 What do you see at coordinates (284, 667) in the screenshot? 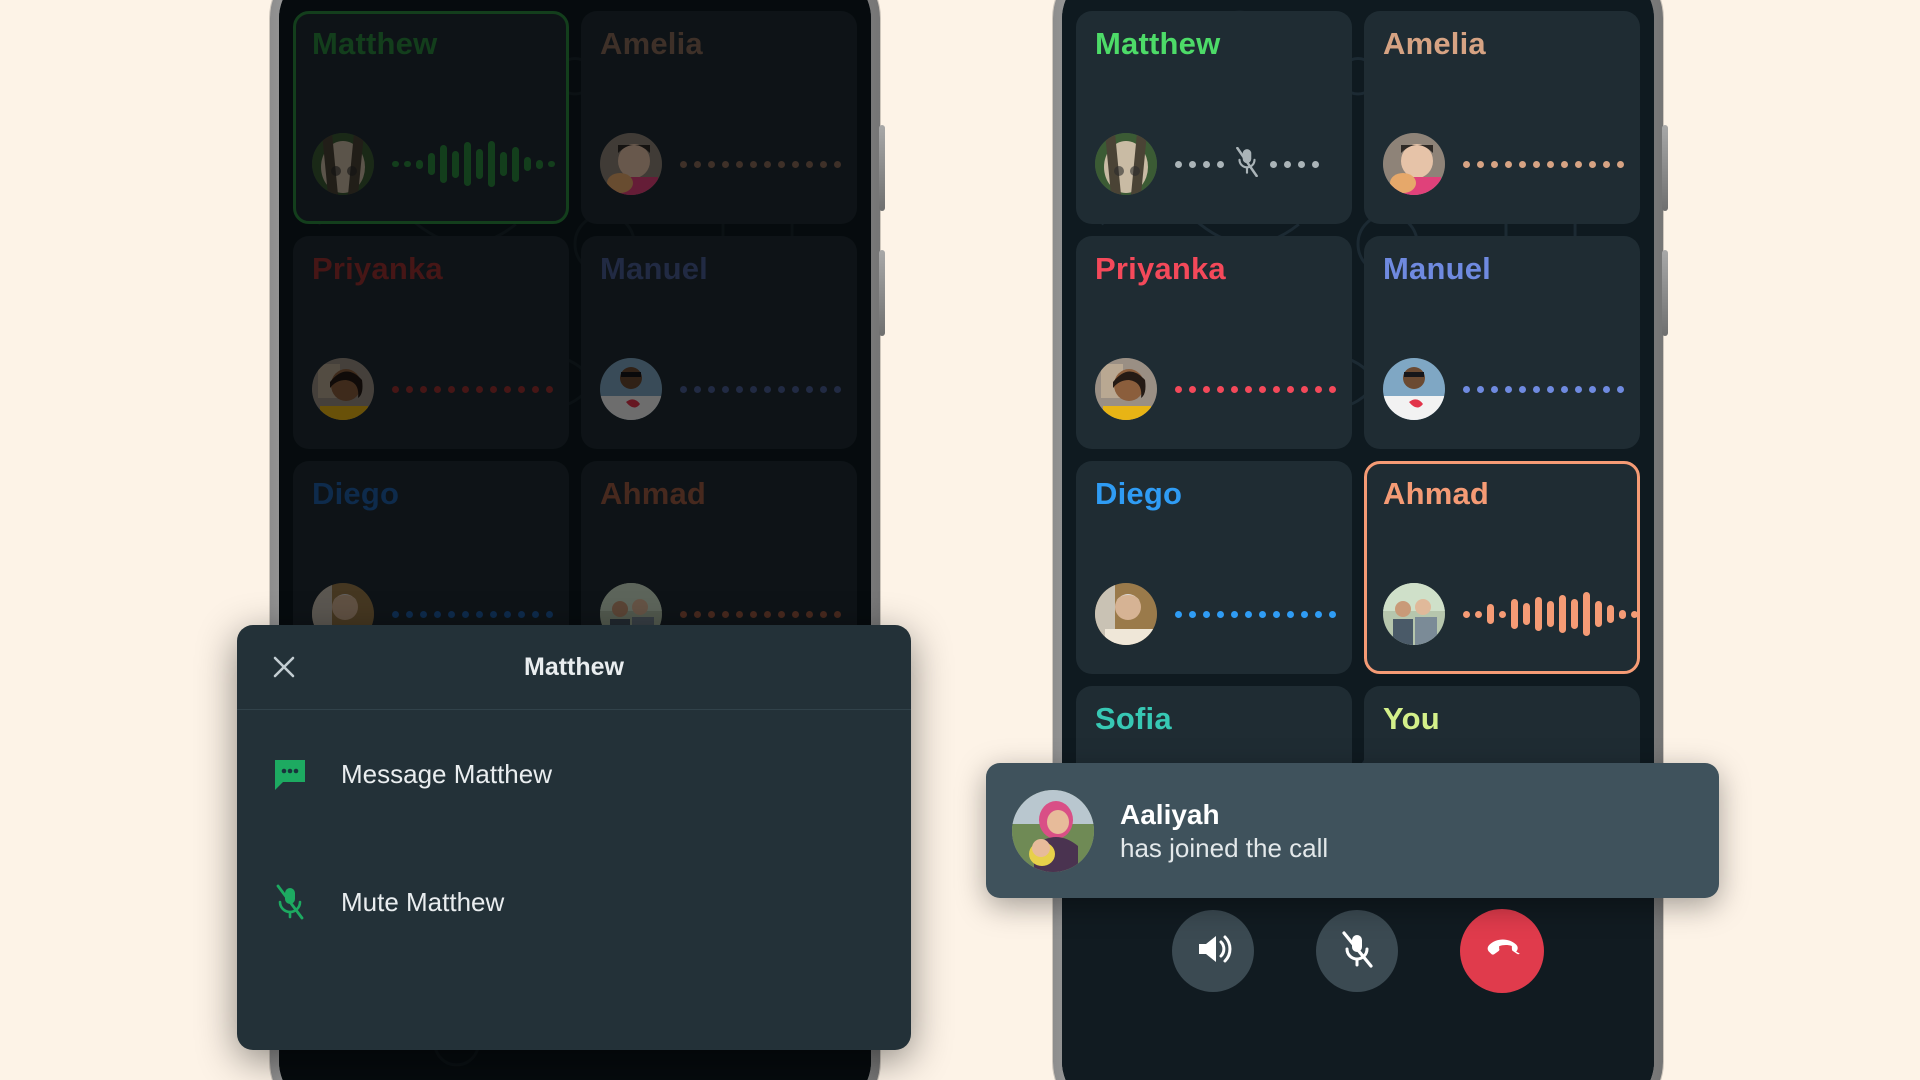
I see `close-icon` at bounding box center [284, 667].